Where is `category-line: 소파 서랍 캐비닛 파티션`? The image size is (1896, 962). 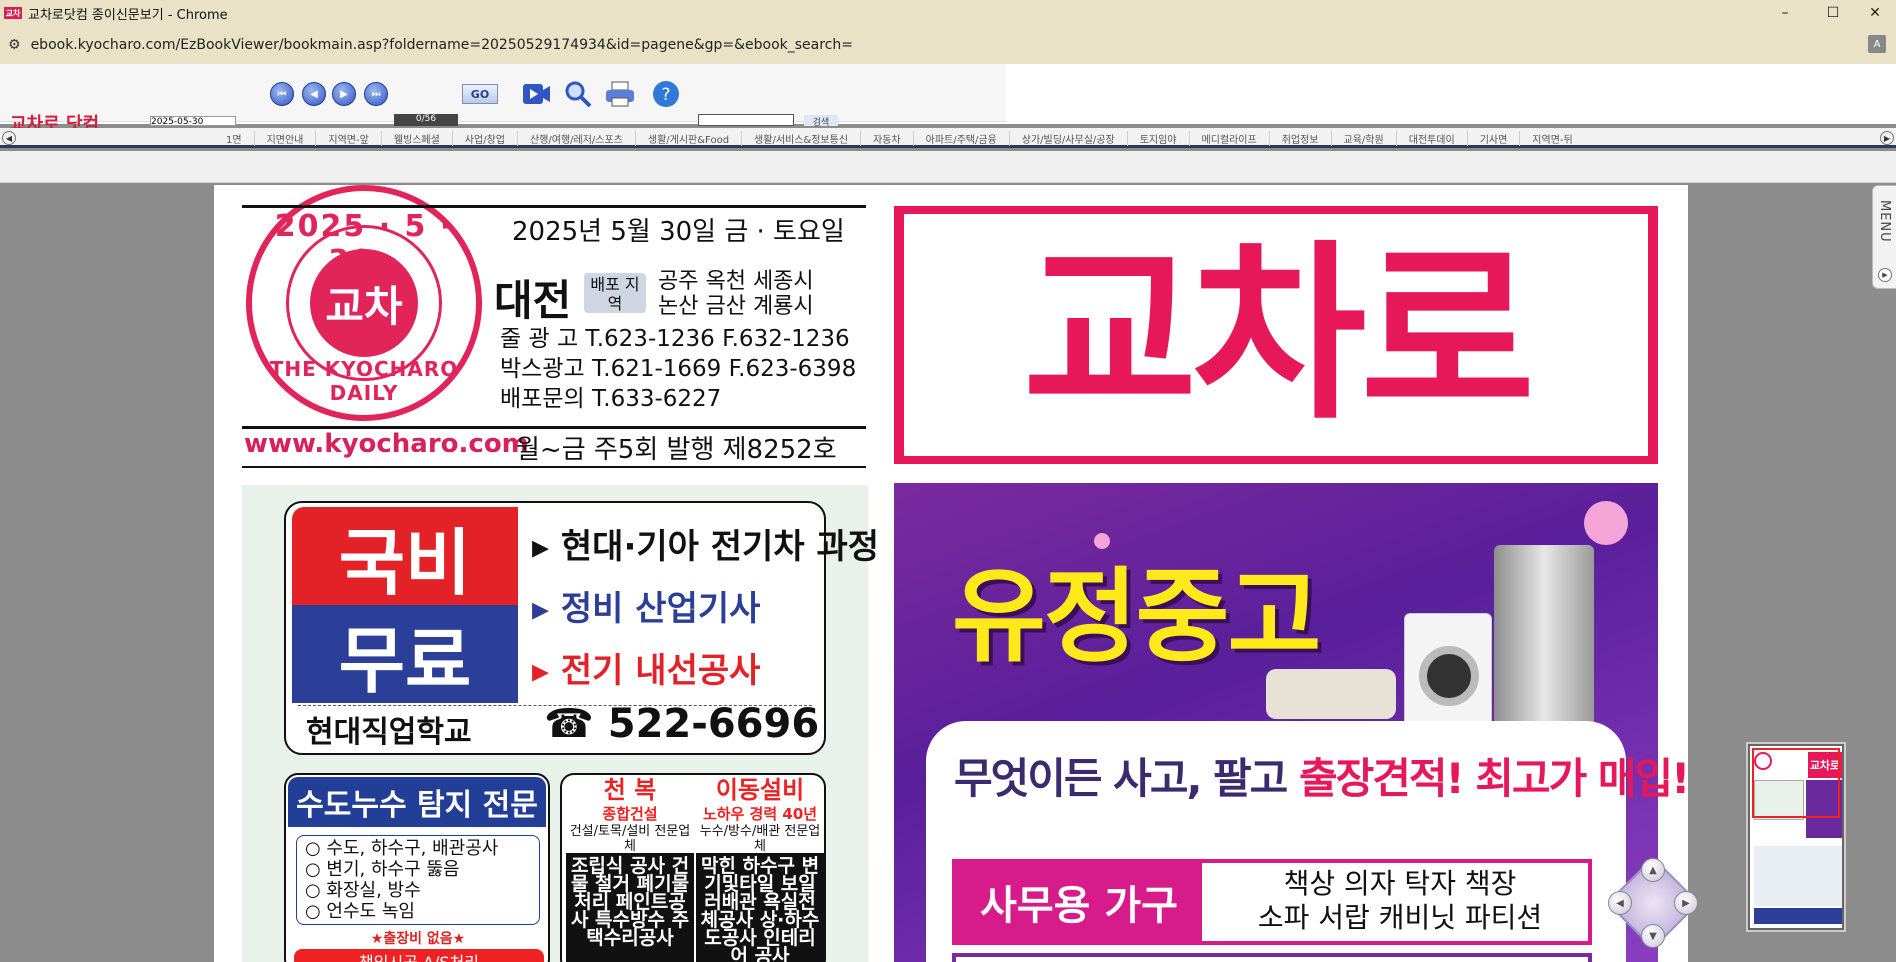 category-line: 소파 서랍 캐비닛 파티션 is located at coordinates (1400, 917).